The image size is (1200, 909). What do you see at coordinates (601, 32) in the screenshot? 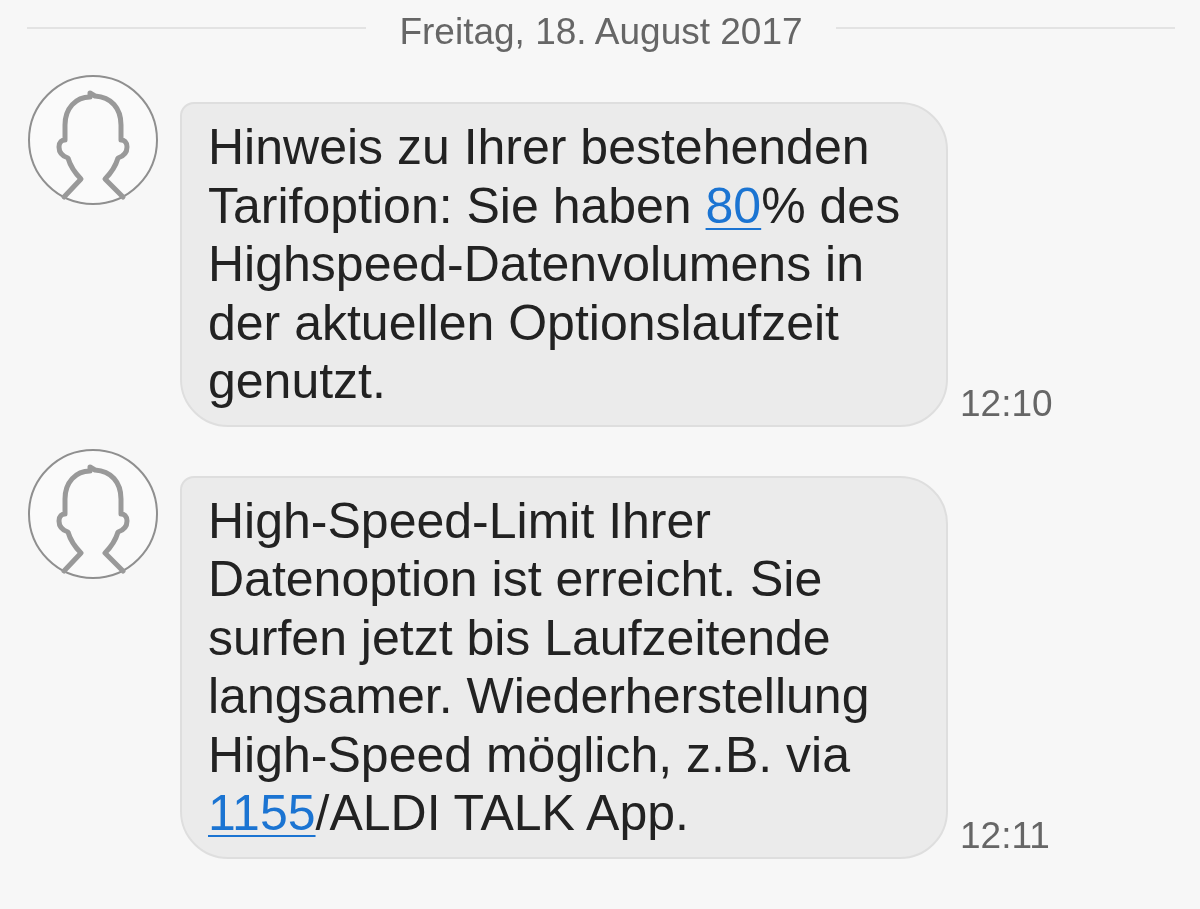
I see `date-header: Freitag, 18. August 2017` at bounding box center [601, 32].